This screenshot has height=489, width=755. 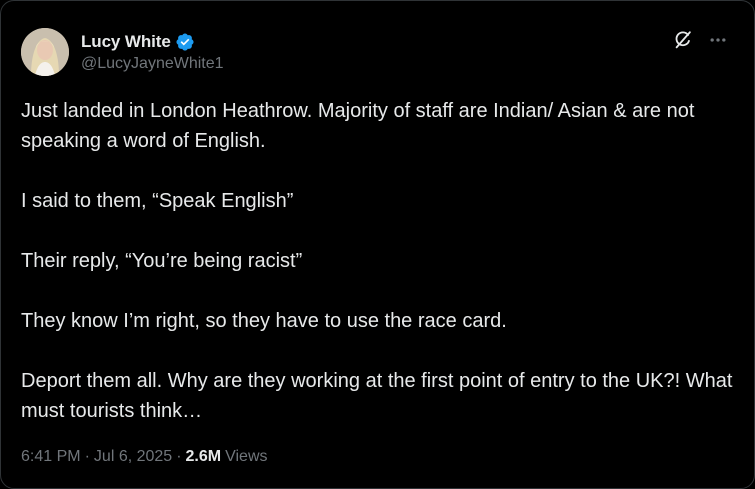 What do you see at coordinates (185, 42) in the screenshot?
I see `verified-badge-icon` at bounding box center [185, 42].